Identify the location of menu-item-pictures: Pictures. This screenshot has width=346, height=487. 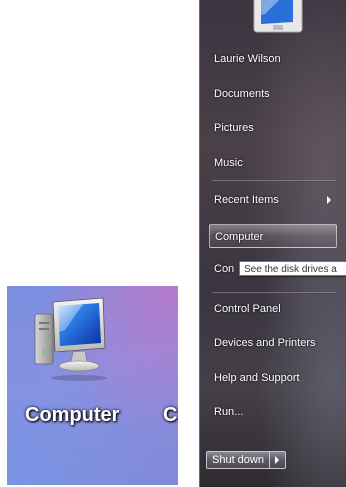
(273, 128).